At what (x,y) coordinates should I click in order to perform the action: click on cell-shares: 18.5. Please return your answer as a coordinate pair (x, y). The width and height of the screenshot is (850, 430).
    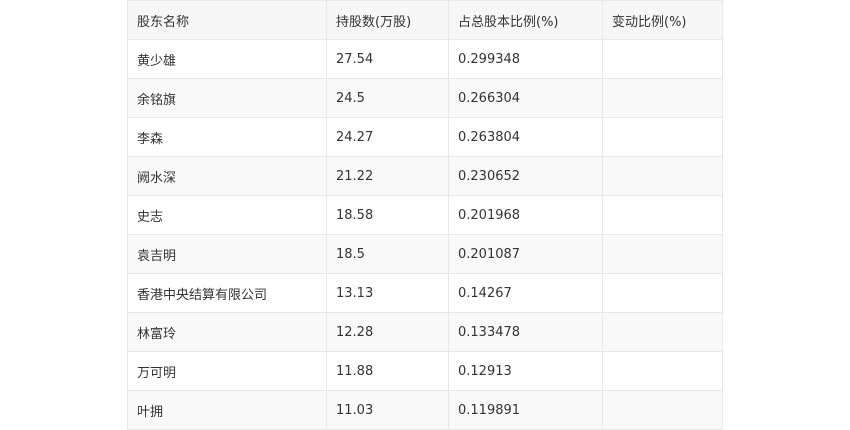
    Looking at the image, I should click on (387, 254).